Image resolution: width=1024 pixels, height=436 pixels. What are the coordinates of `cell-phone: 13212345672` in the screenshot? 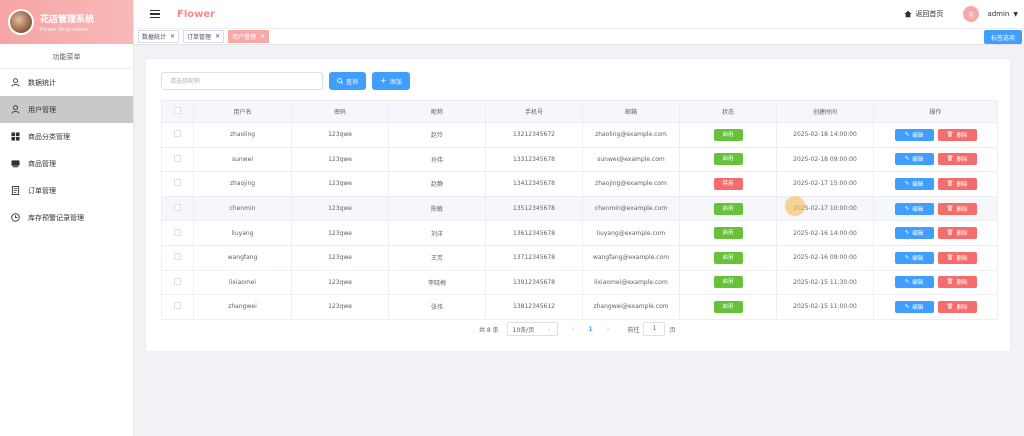 It's located at (534, 135).